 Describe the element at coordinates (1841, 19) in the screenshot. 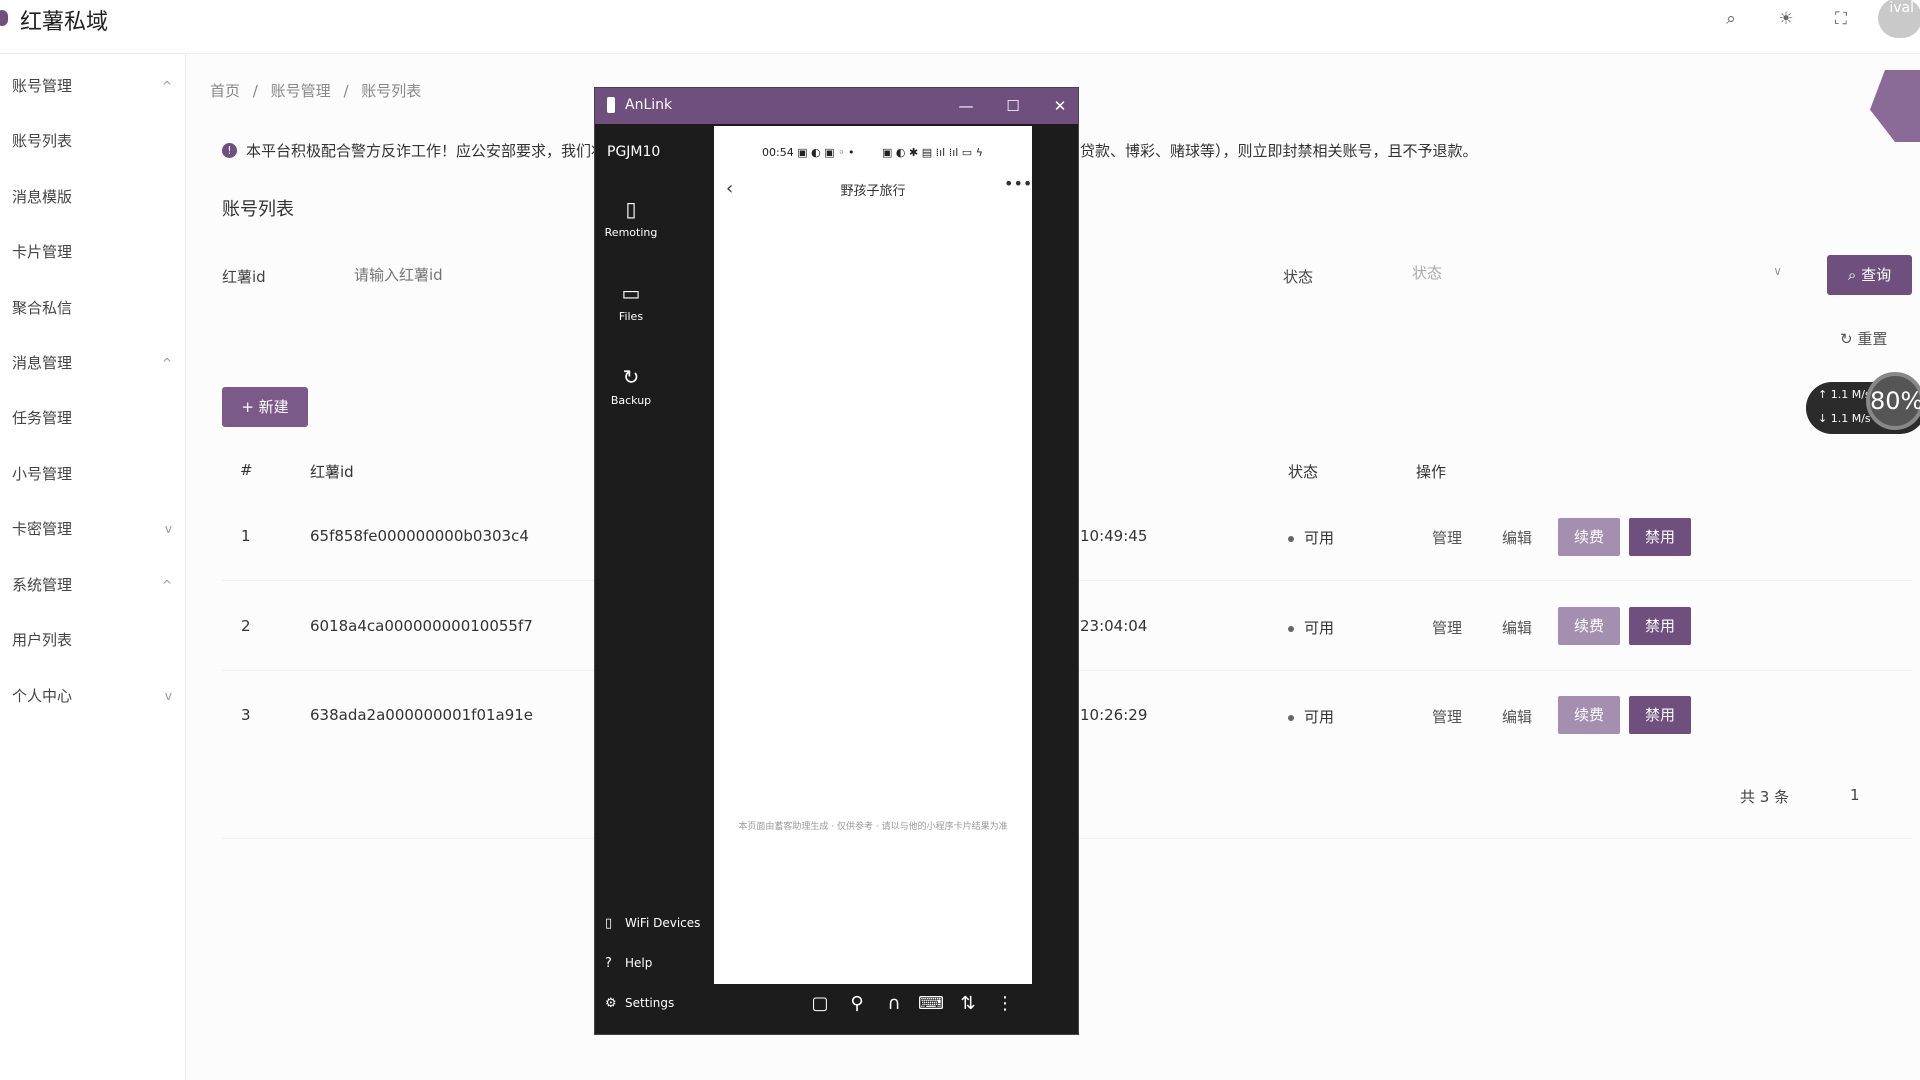

I see `fullscreen-icon: ⛶` at that location.